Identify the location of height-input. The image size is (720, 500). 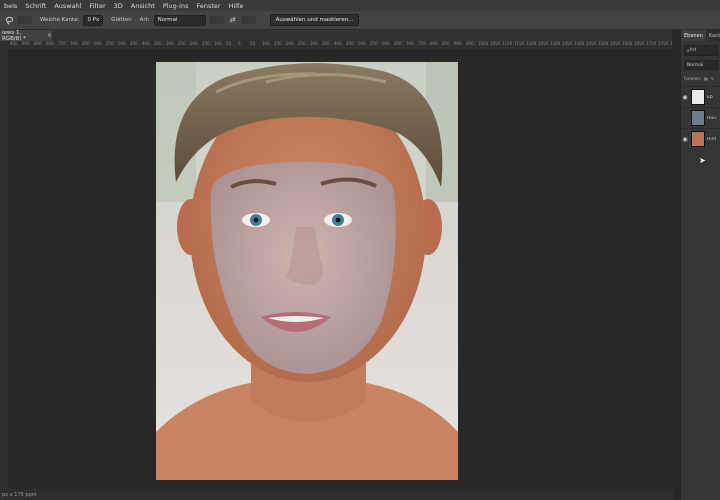
(248, 20).